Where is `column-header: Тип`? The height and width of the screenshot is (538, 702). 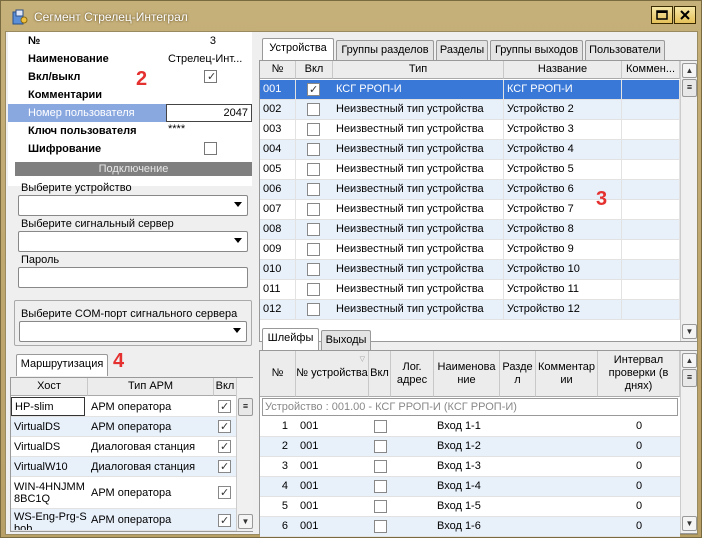
column-header: Тип is located at coordinates (418, 70).